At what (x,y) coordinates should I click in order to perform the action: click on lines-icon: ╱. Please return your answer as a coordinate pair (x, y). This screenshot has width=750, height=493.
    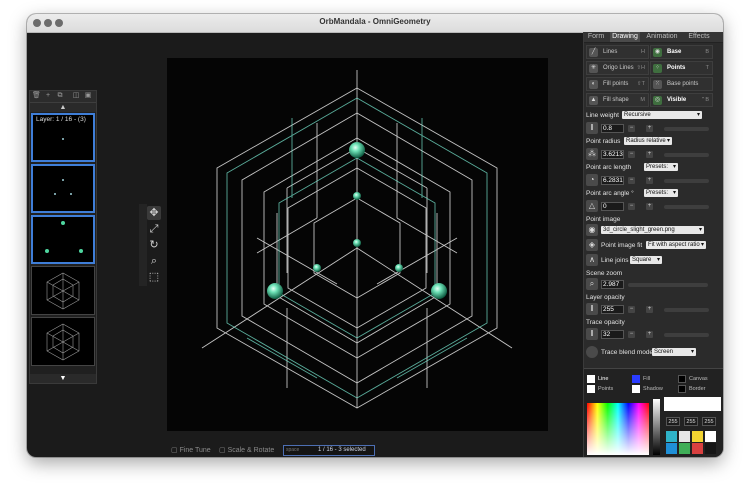
    Looking at the image, I should click on (593, 52).